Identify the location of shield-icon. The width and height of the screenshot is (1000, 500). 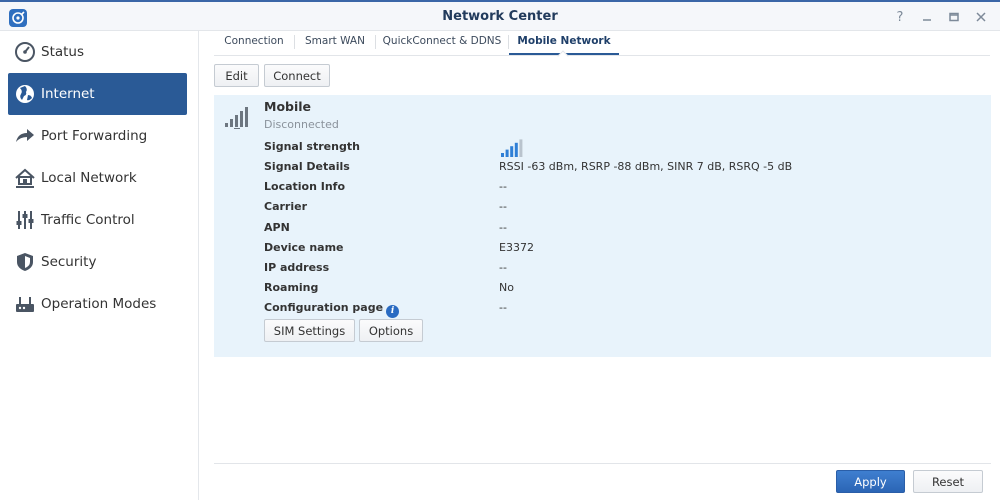
(25, 262).